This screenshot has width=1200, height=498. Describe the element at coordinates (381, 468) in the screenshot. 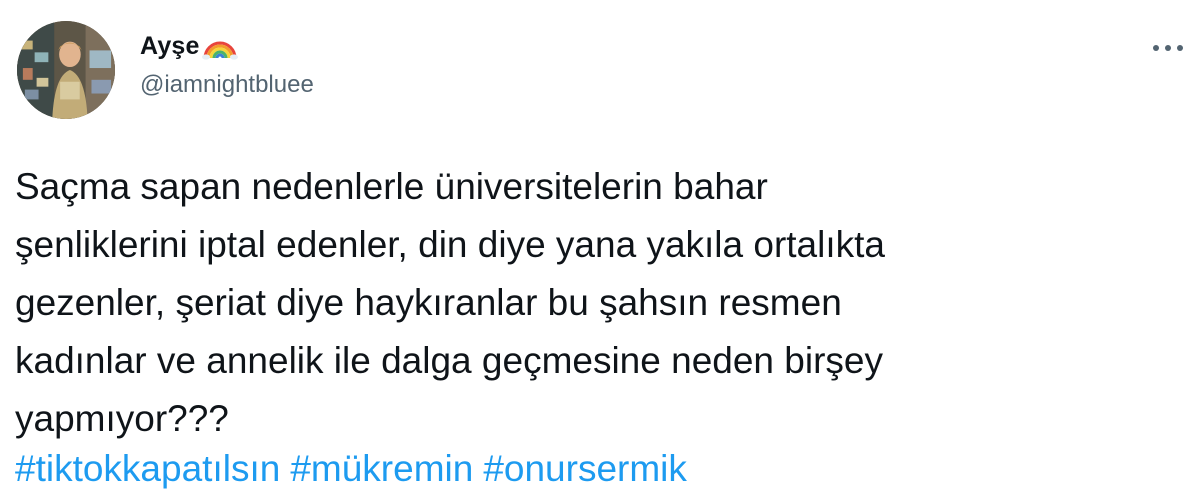

I see `hashtag-link: #mükremin` at that location.